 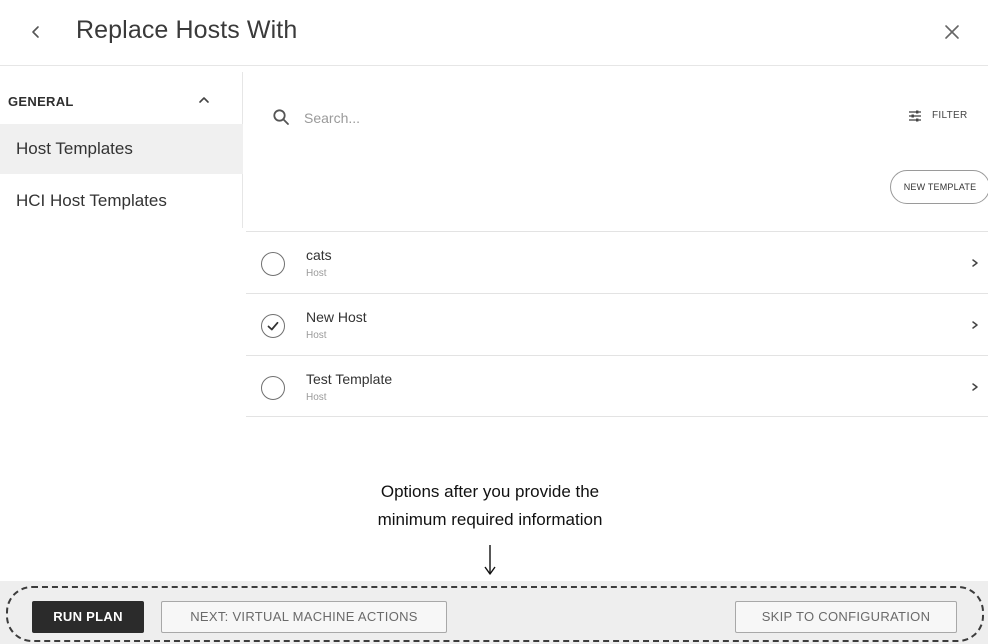 What do you see at coordinates (846, 617) in the screenshot?
I see `skip-to-configuration-button: SKIP TO CONFIGURATION` at bounding box center [846, 617].